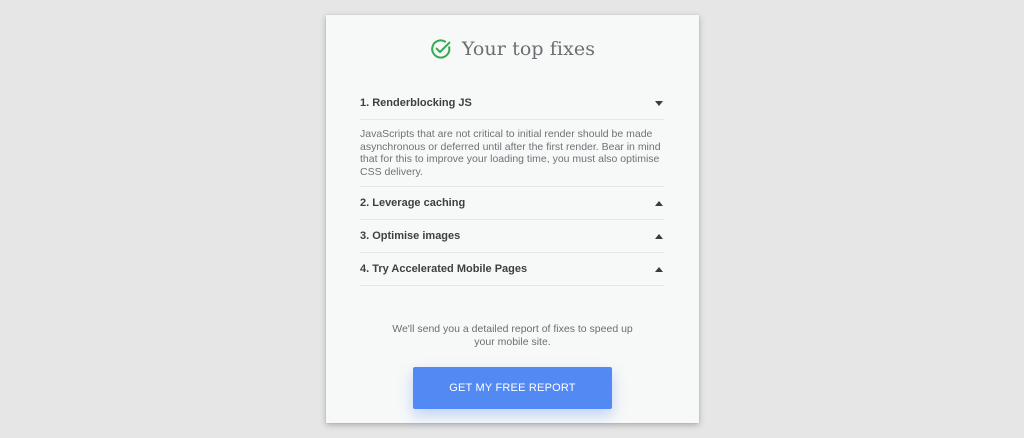 Image resolution: width=1024 pixels, height=438 pixels. I want to click on fix-header-optimise-images: 3. Optimise images, so click(512, 236).